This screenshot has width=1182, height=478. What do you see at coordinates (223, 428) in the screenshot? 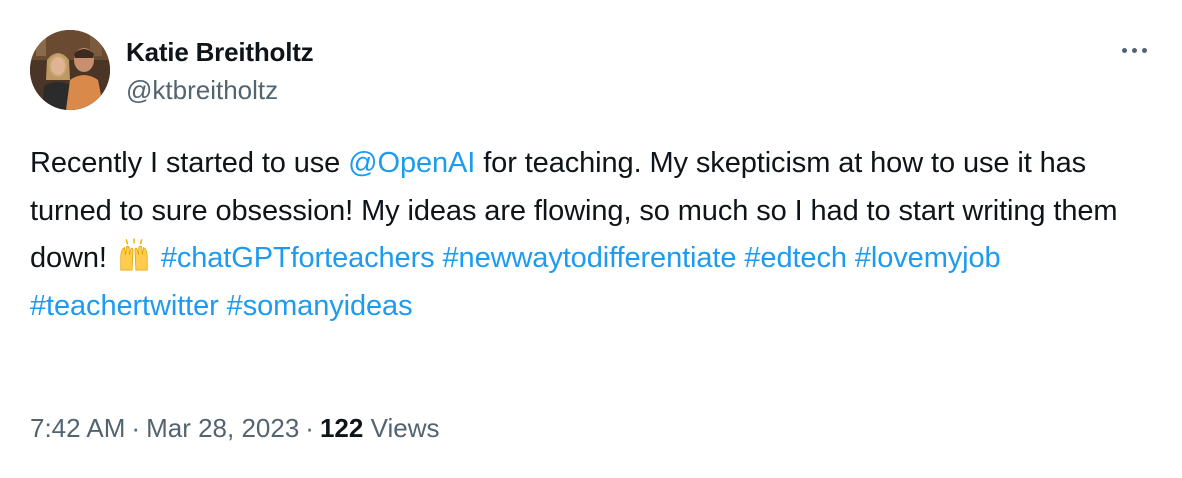
I see `tweet-date: Mar 28, 2023` at bounding box center [223, 428].